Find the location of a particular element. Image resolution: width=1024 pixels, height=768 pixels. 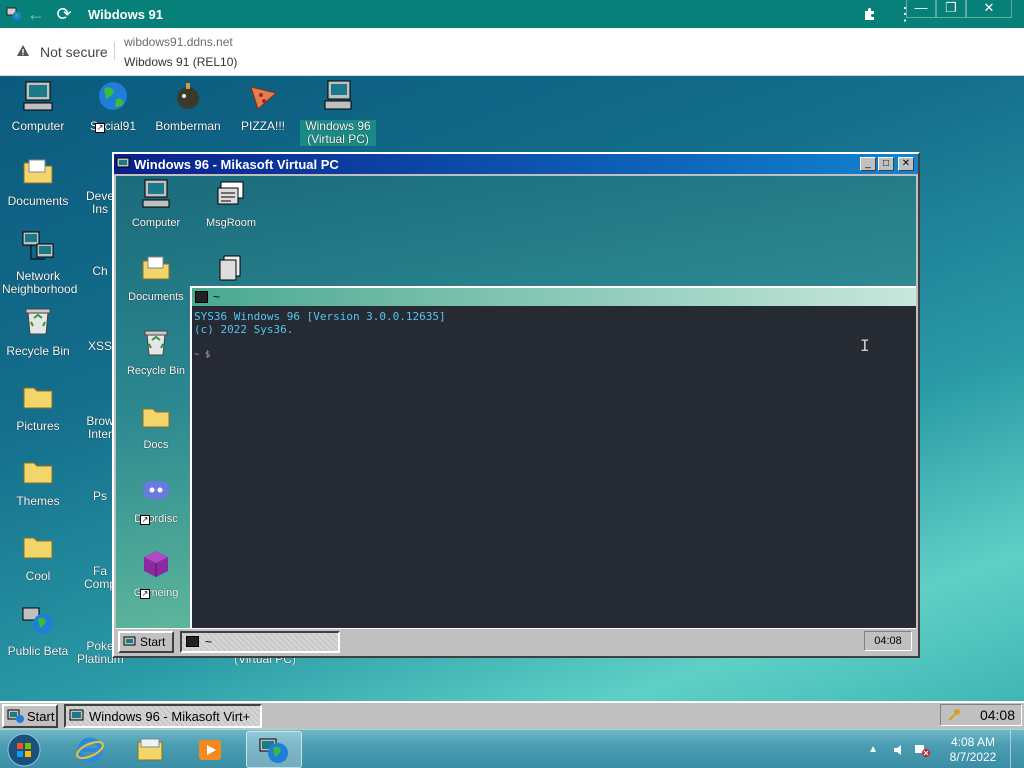

wibdows91-app-icon is located at coordinates (273, 750).